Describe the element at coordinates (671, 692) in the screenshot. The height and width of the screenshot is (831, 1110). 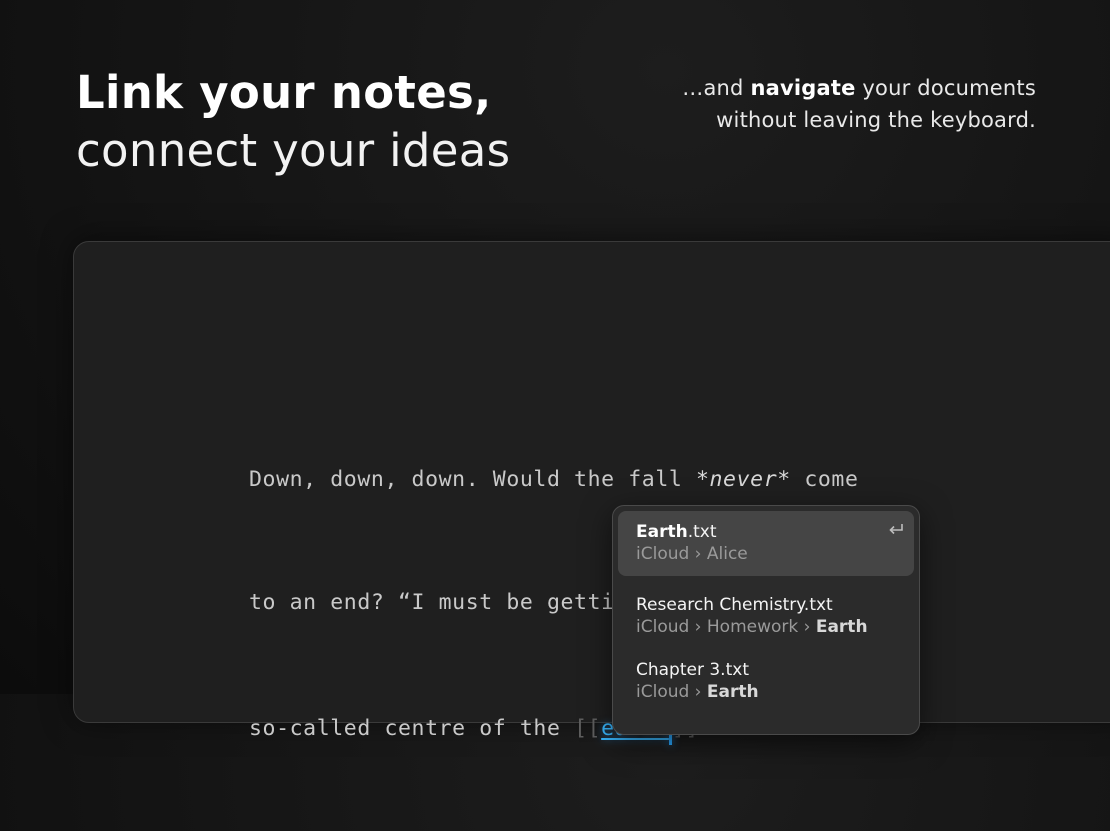
I see `suggestion-path-text: iCloud ›` at that location.